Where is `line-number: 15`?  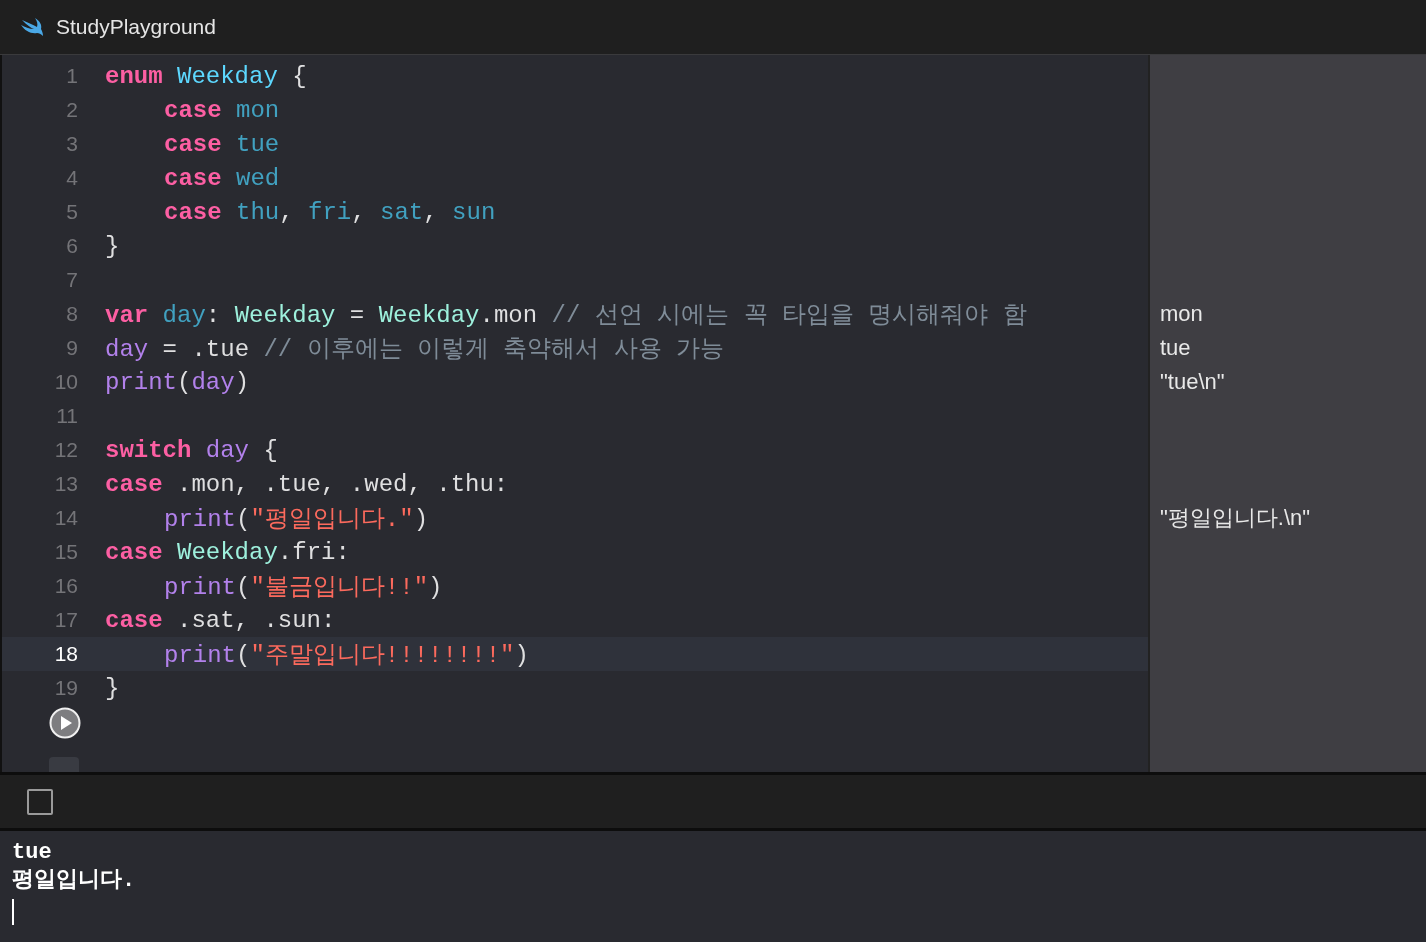 line-number: 15 is located at coordinates (65, 552).